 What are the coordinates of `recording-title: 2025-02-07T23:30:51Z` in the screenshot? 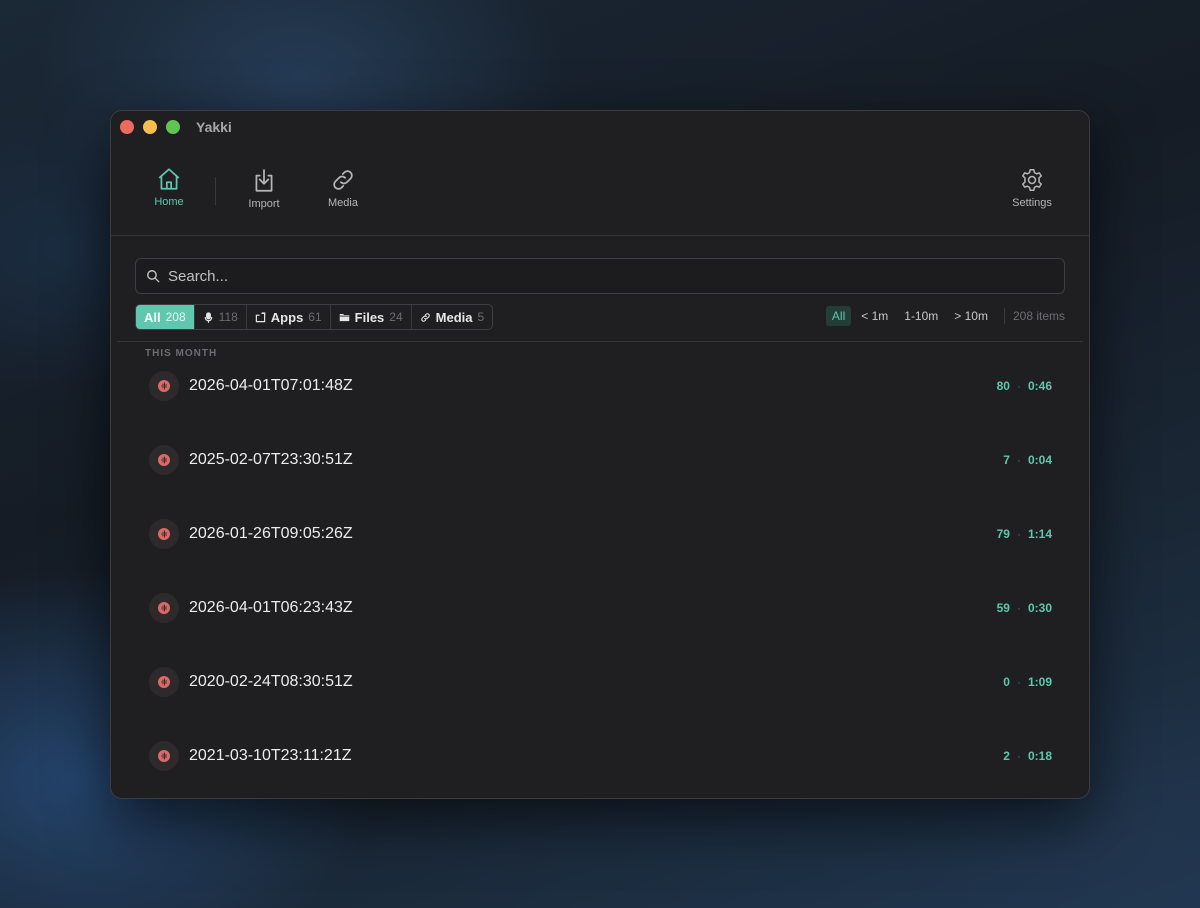 It's located at (271, 459).